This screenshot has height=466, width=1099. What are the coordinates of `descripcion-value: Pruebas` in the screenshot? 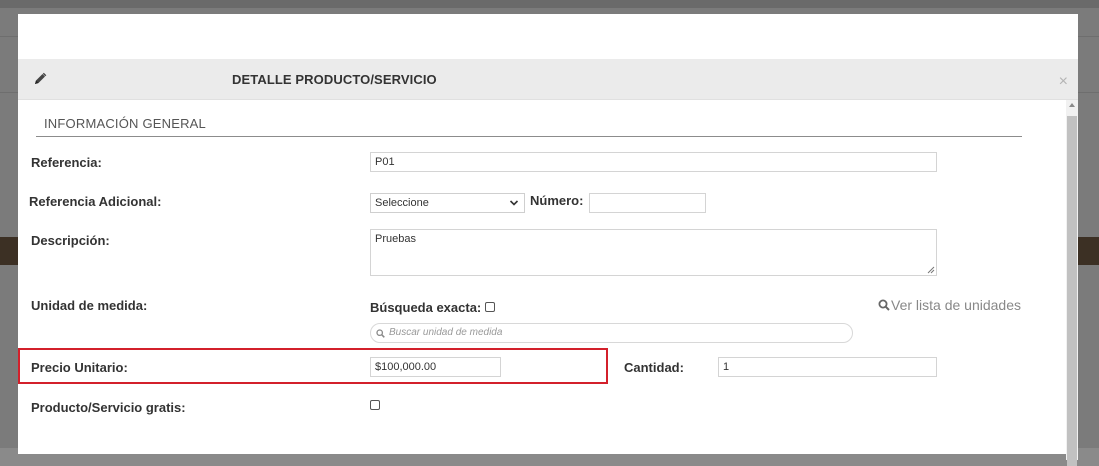 It's located at (395, 239).